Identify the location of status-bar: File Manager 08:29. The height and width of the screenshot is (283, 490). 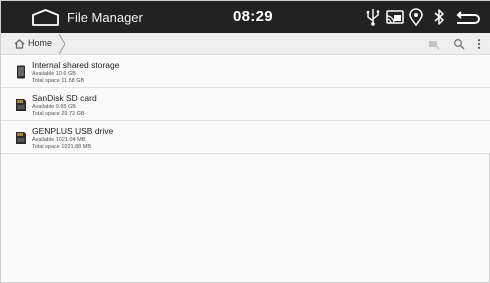
(245, 17).